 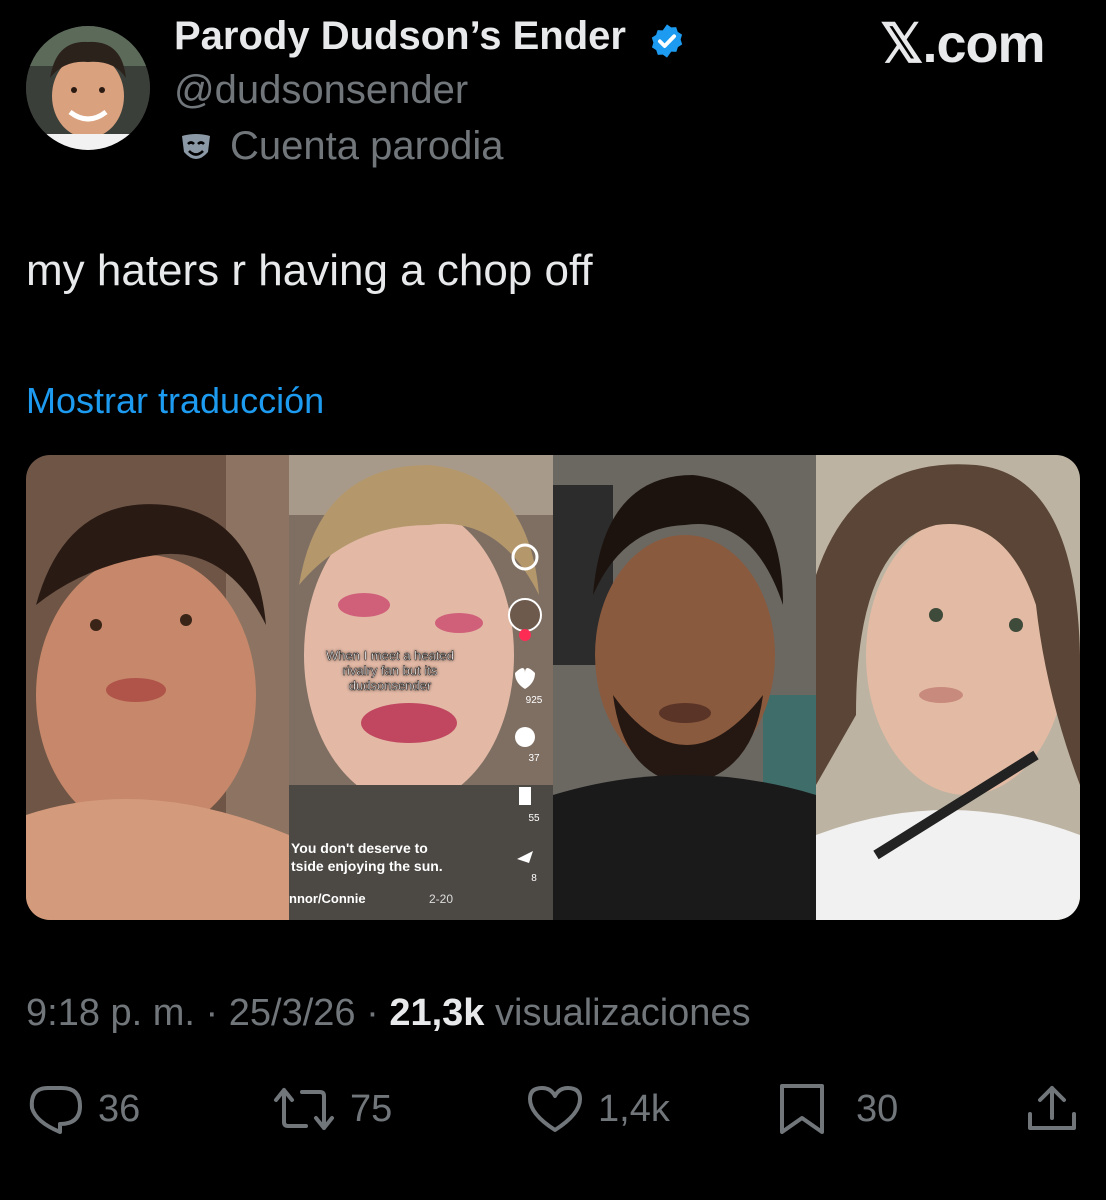 I want to click on like-count: 1,4k, so click(x=634, y=1108).